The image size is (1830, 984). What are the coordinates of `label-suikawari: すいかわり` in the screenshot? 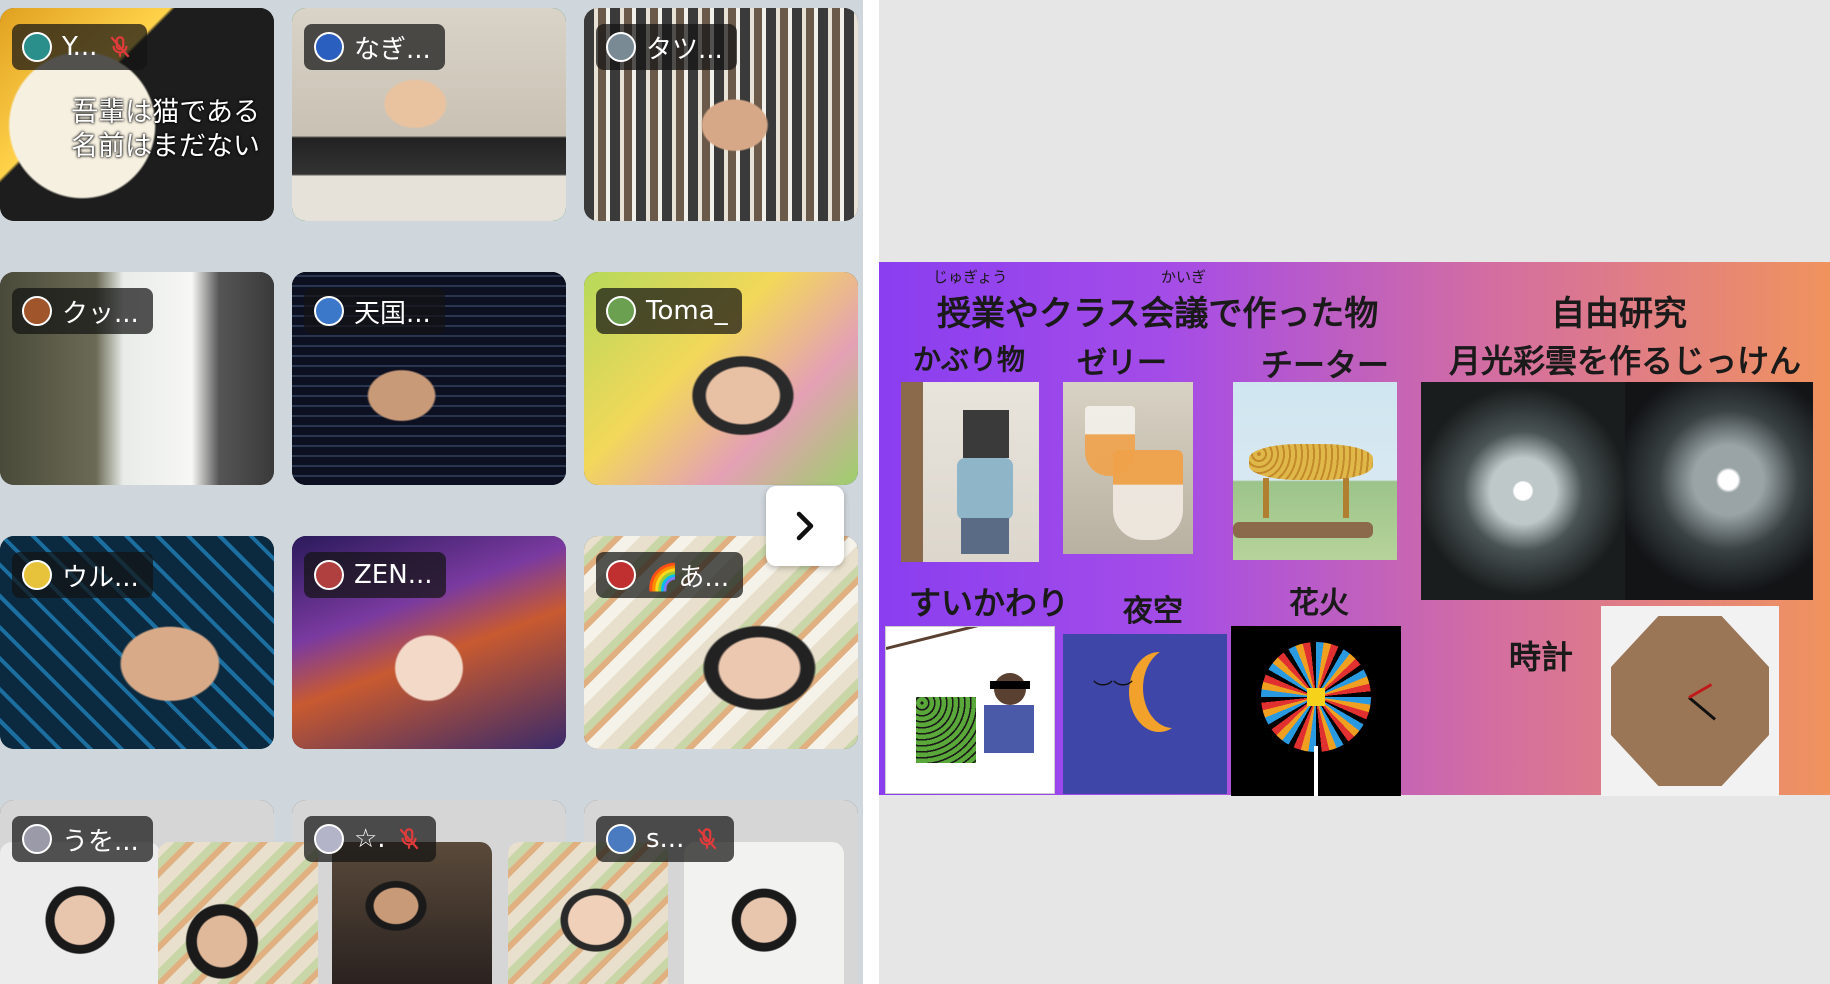 It's located at (989, 603).